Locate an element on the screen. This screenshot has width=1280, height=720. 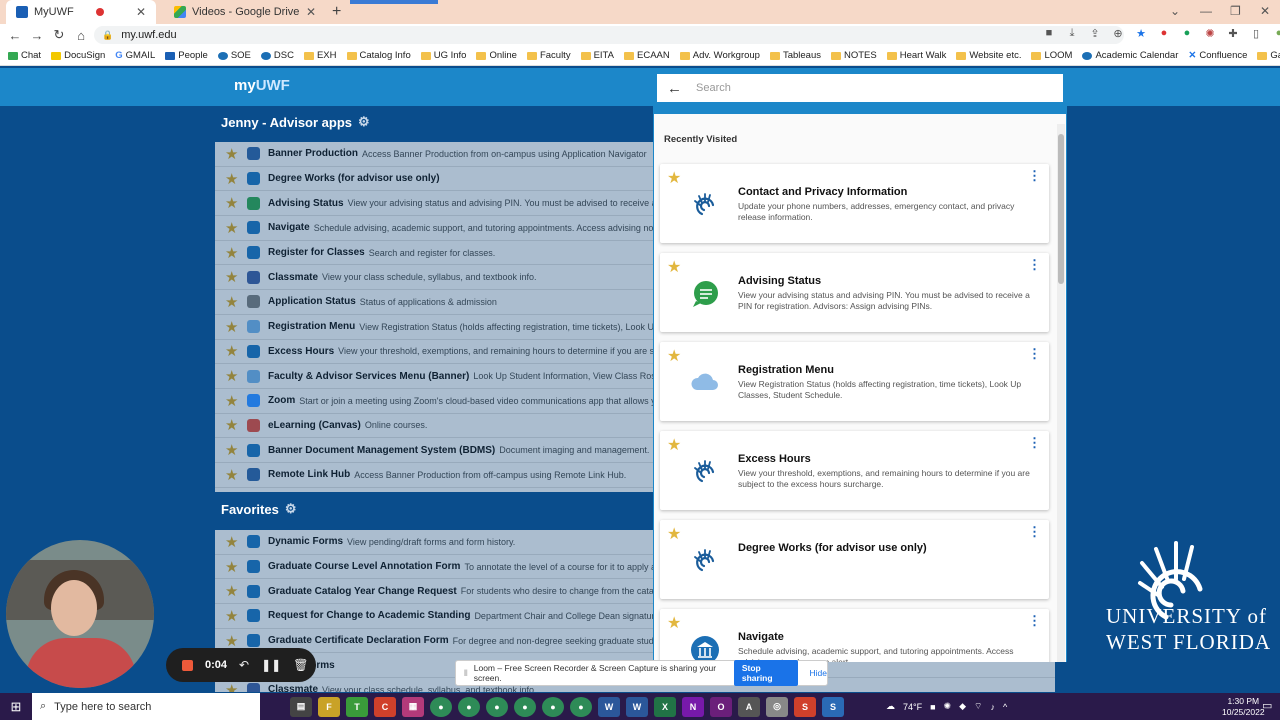
card-title: Contact and Privacy Information is located at coordinates (822, 192).